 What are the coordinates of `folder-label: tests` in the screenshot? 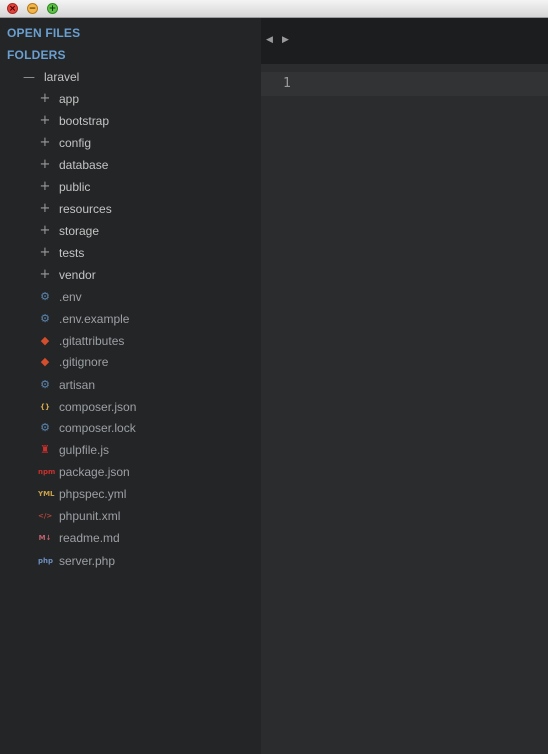 It's located at (72, 253).